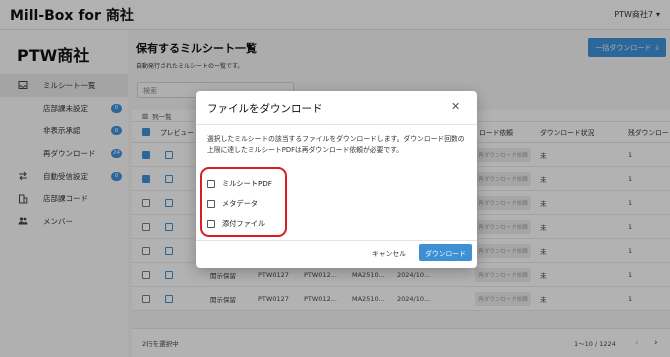 This screenshot has width=670, height=357. What do you see at coordinates (455, 106) in the screenshot?
I see `close-icon: ✕` at bounding box center [455, 106].